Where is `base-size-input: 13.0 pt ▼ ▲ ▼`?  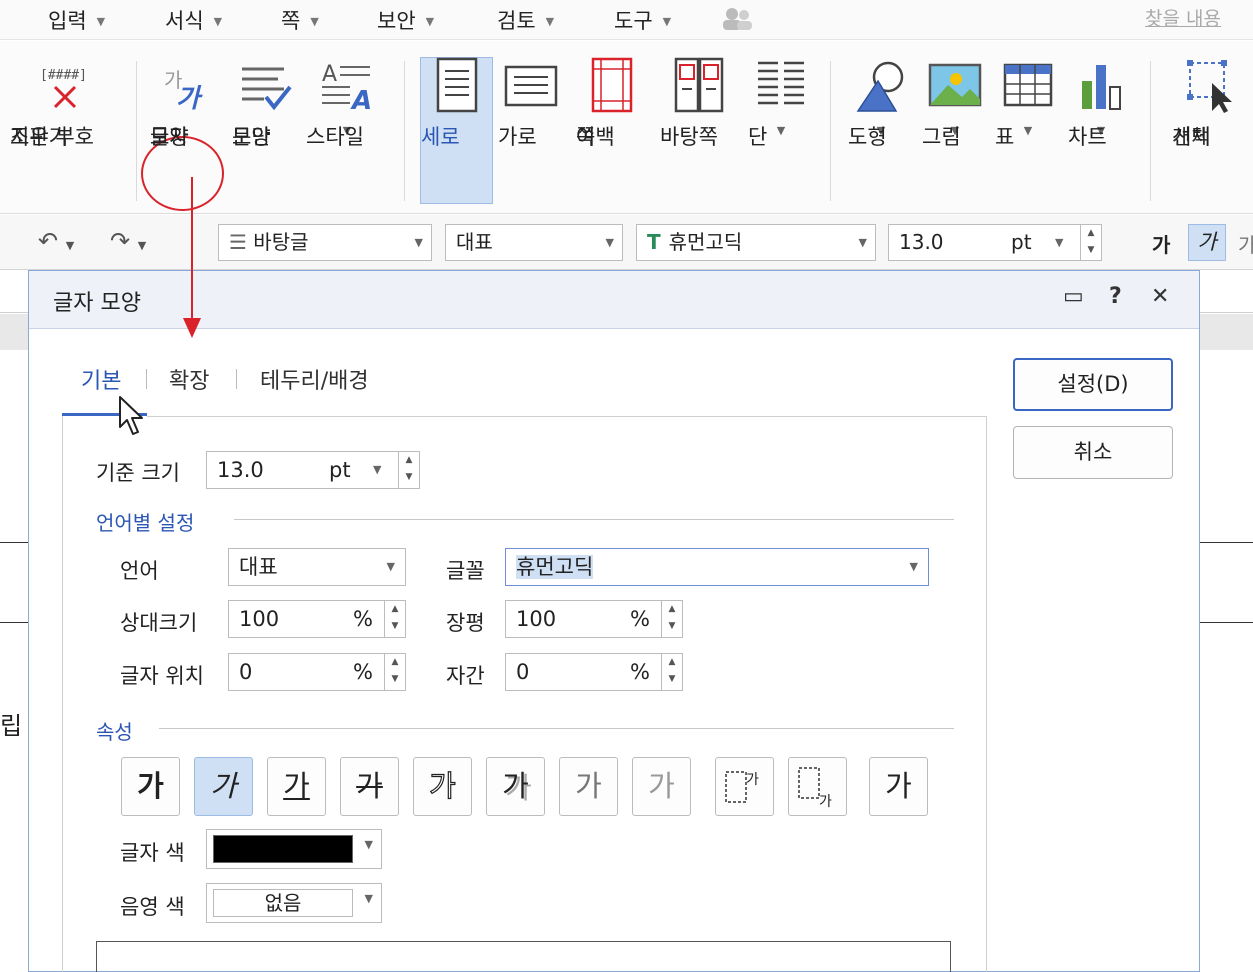
base-size-input: 13.0 pt ▼ ▲ ▼ is located at coordinates (313, 470).